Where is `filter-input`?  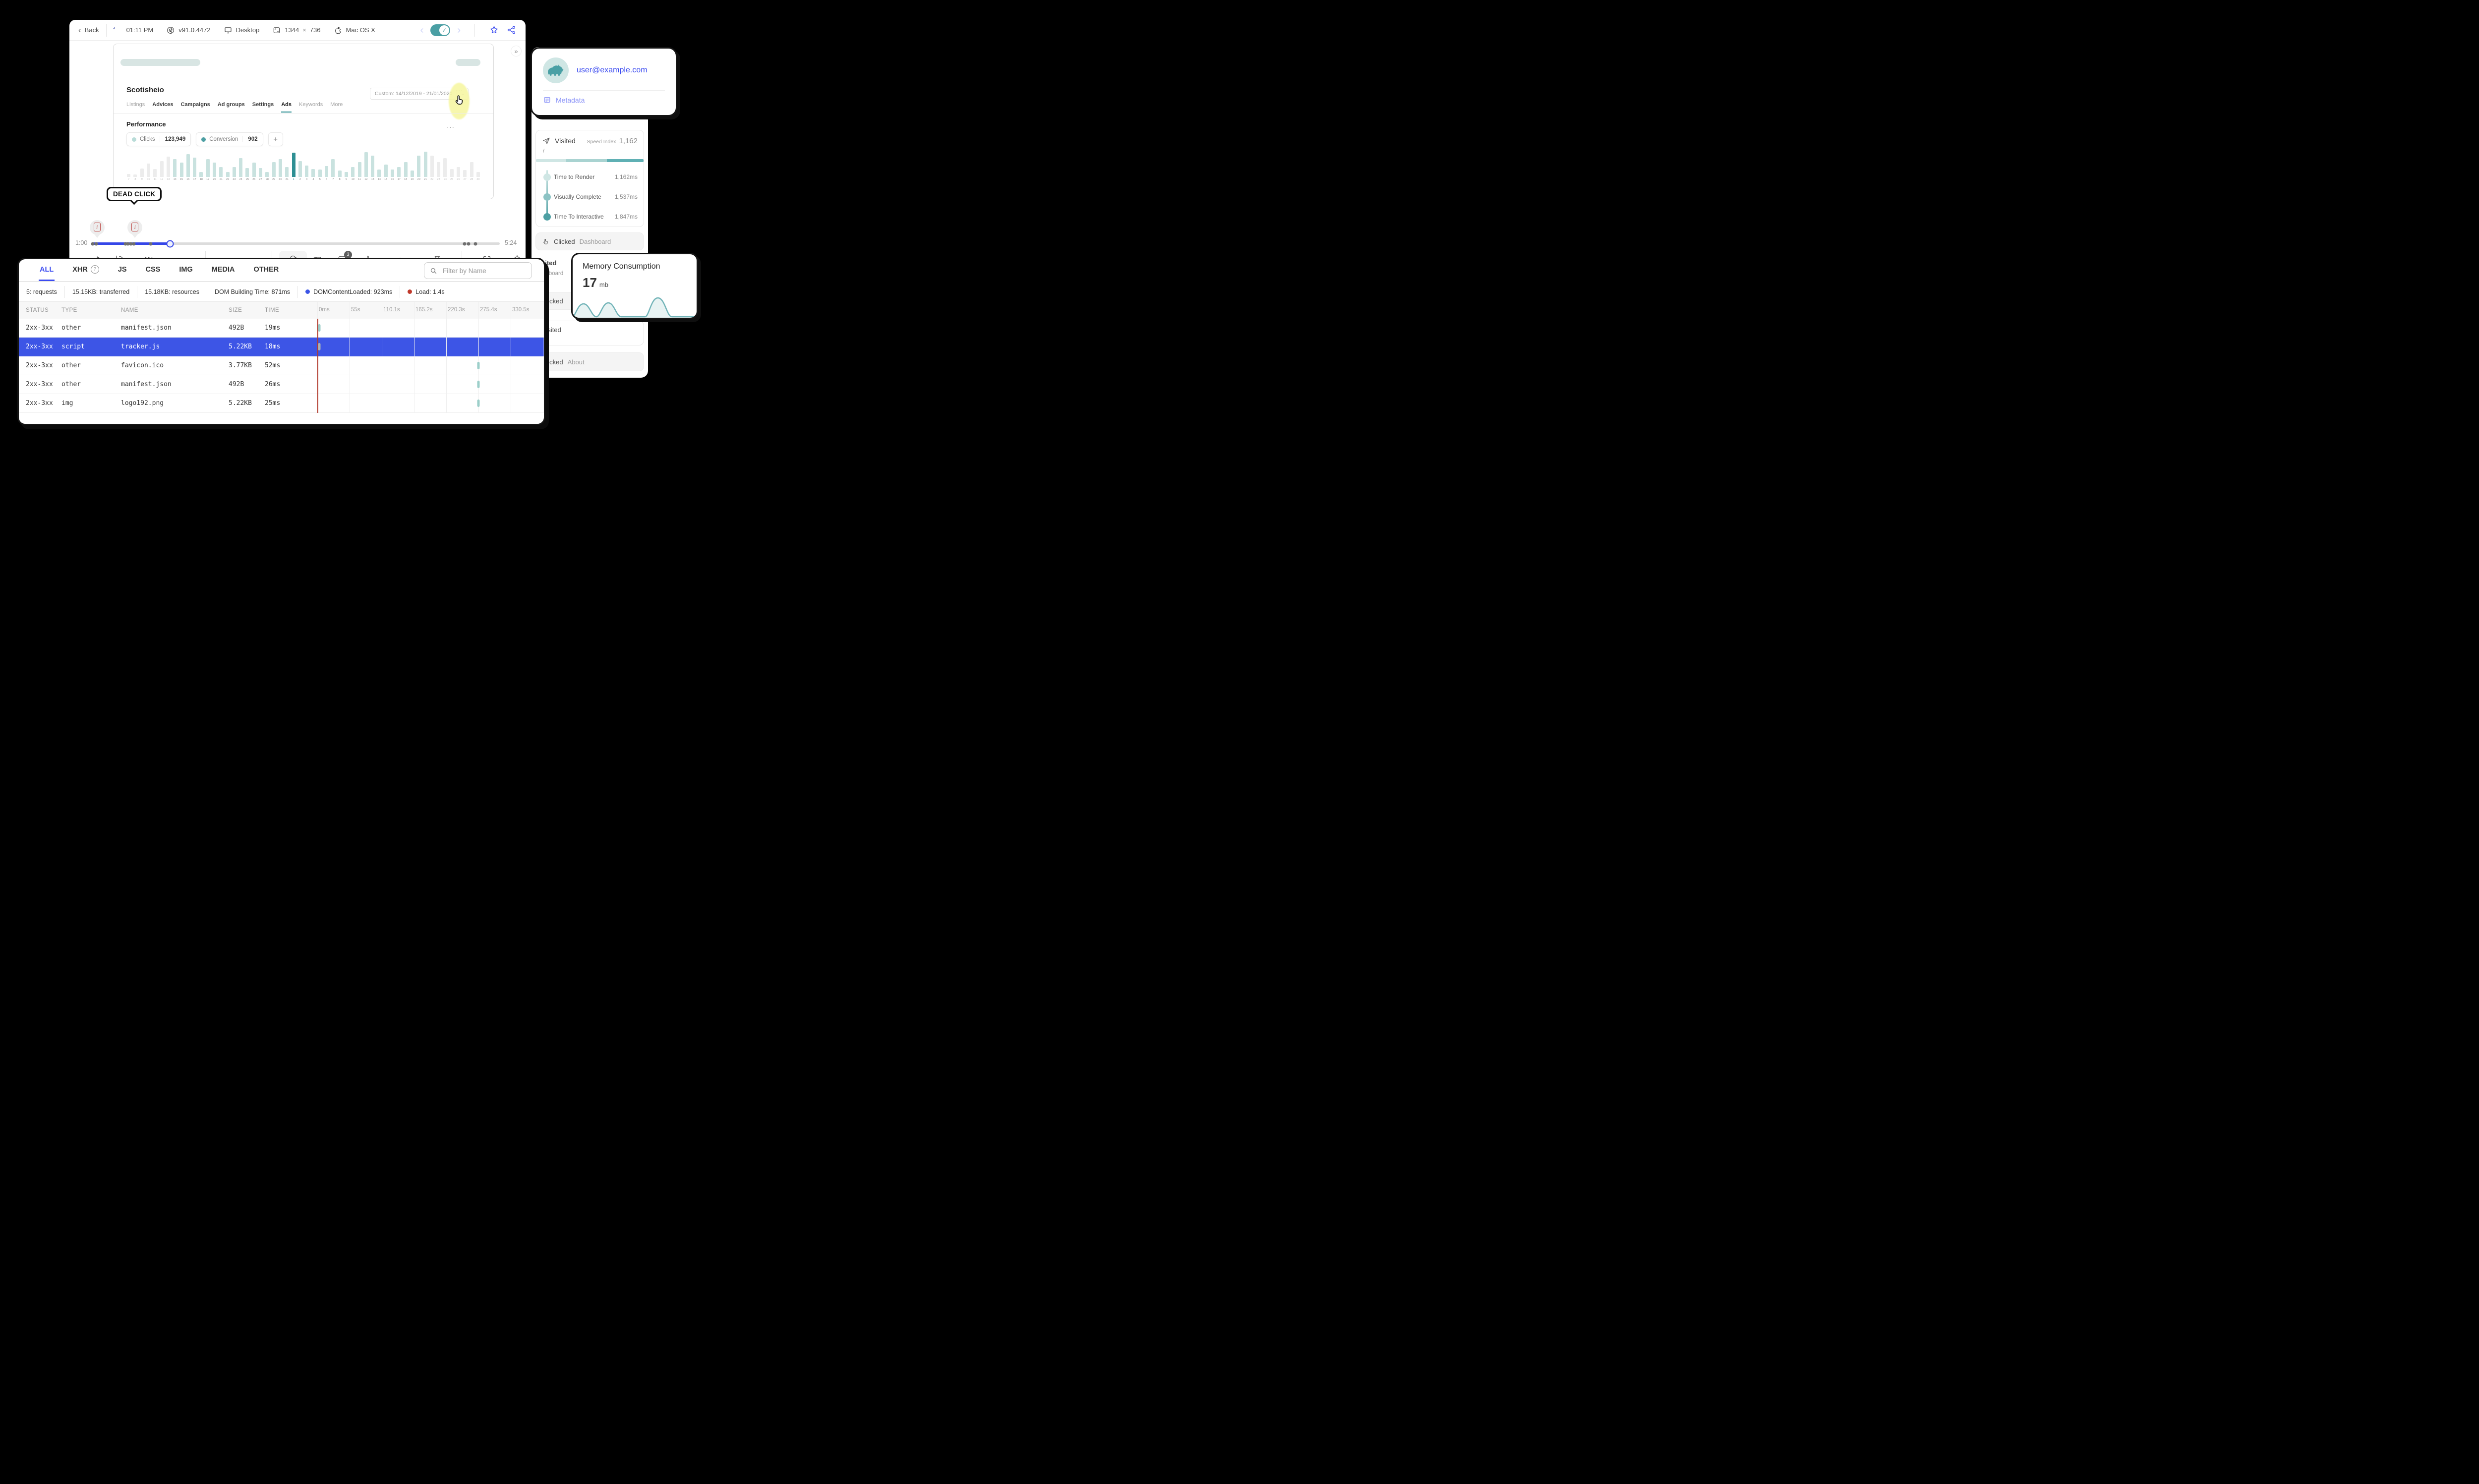
filter-input is located at coordinates (479, 270).